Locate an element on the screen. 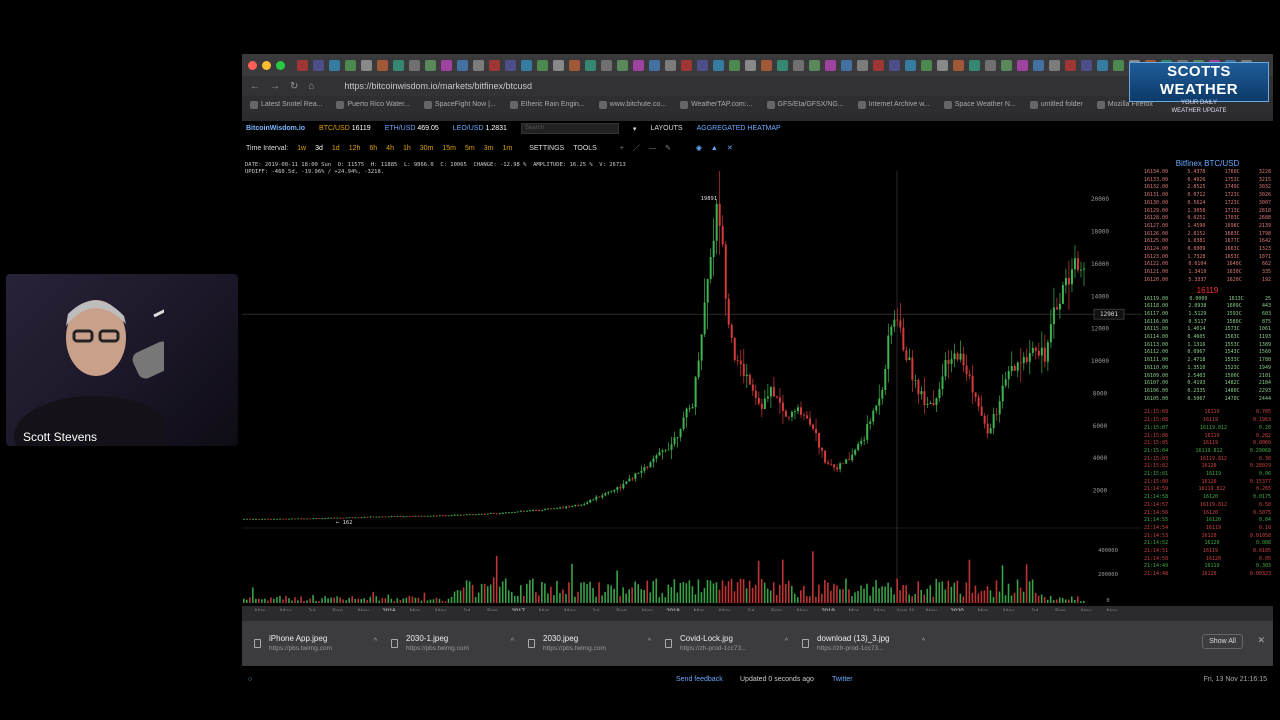 The height and width of the screenshot is (720, 1280). pair-ethusd: ETH/USD 469.05 is located at coordinates (412, 128).